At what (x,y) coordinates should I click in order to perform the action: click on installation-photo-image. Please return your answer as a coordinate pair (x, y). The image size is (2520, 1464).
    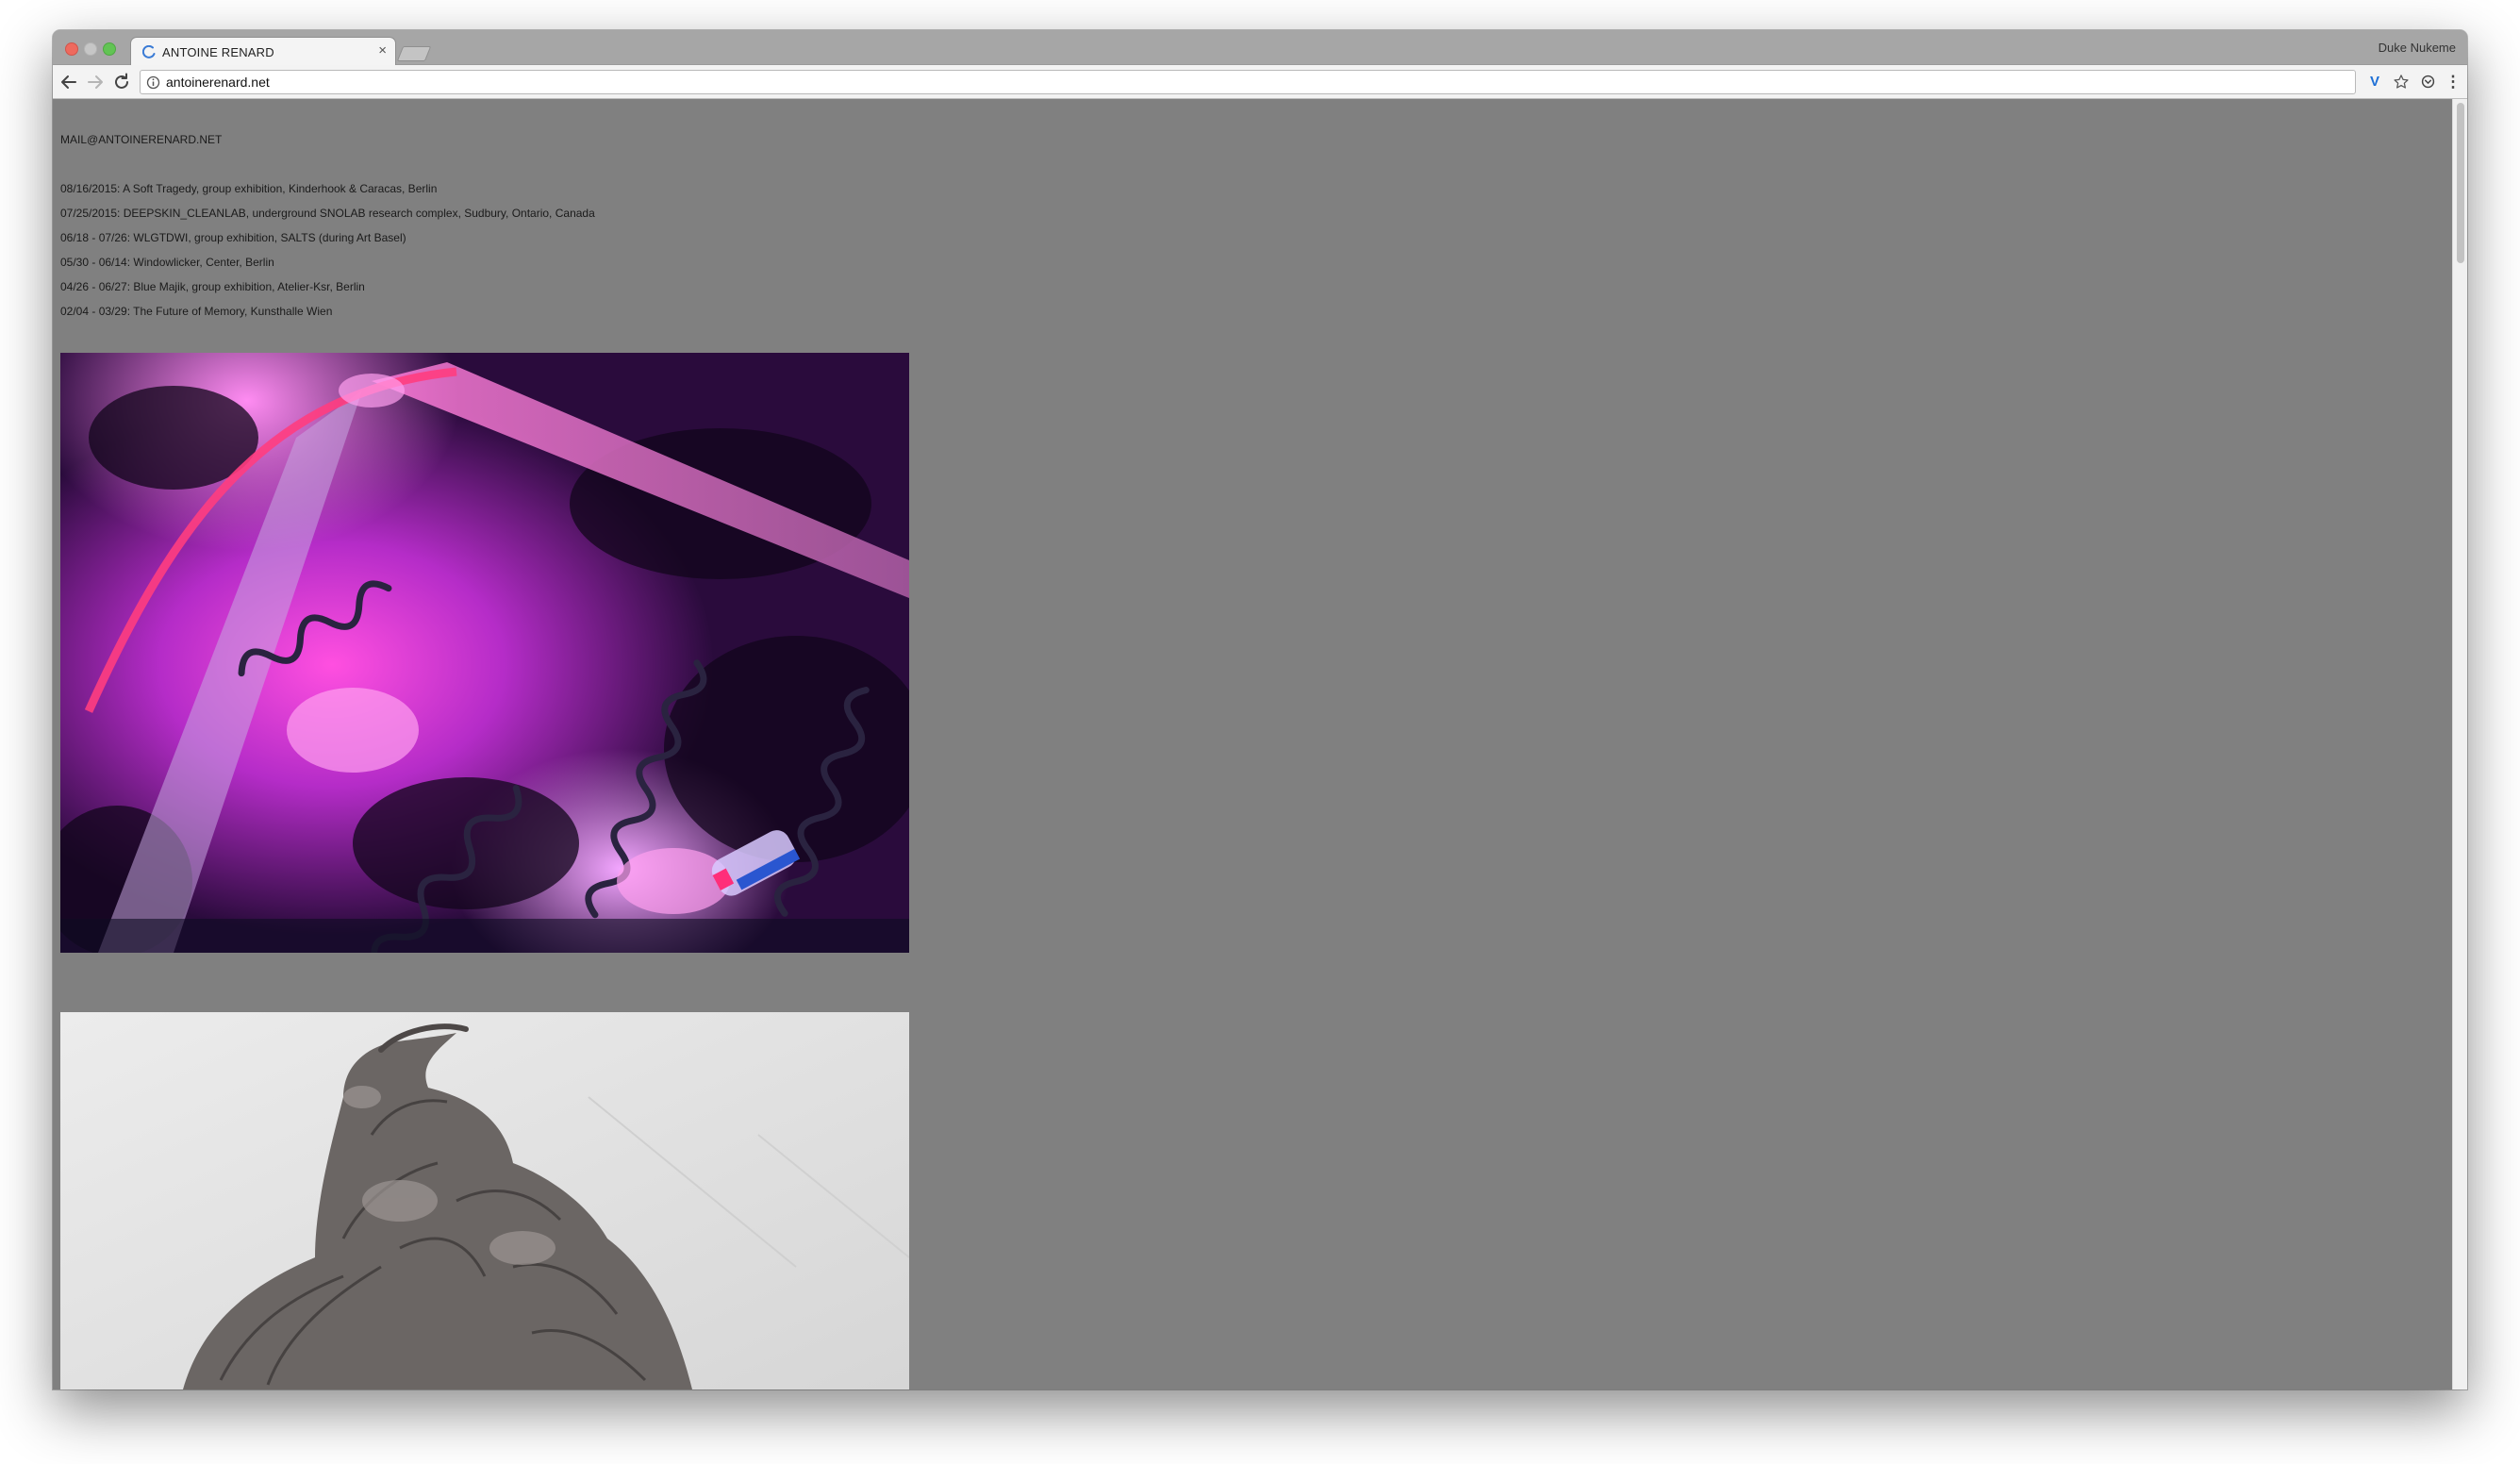
    Looking at the image, I should click on (485, 653).